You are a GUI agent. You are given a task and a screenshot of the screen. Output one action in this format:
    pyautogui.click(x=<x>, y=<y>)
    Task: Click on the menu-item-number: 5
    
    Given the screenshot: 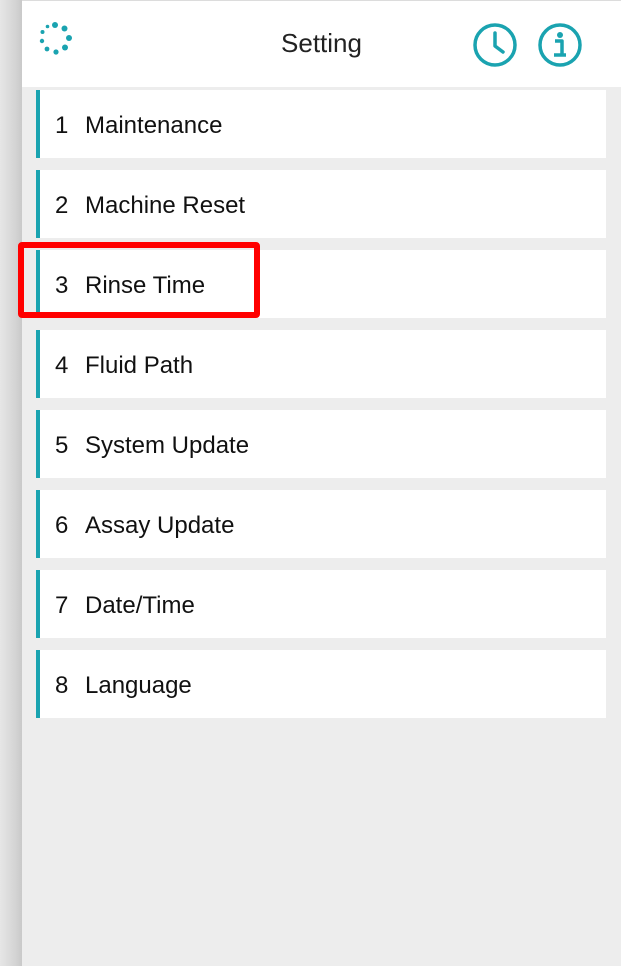 What is the action you would take?
    pyautogui.click(x=62, y=445)
    